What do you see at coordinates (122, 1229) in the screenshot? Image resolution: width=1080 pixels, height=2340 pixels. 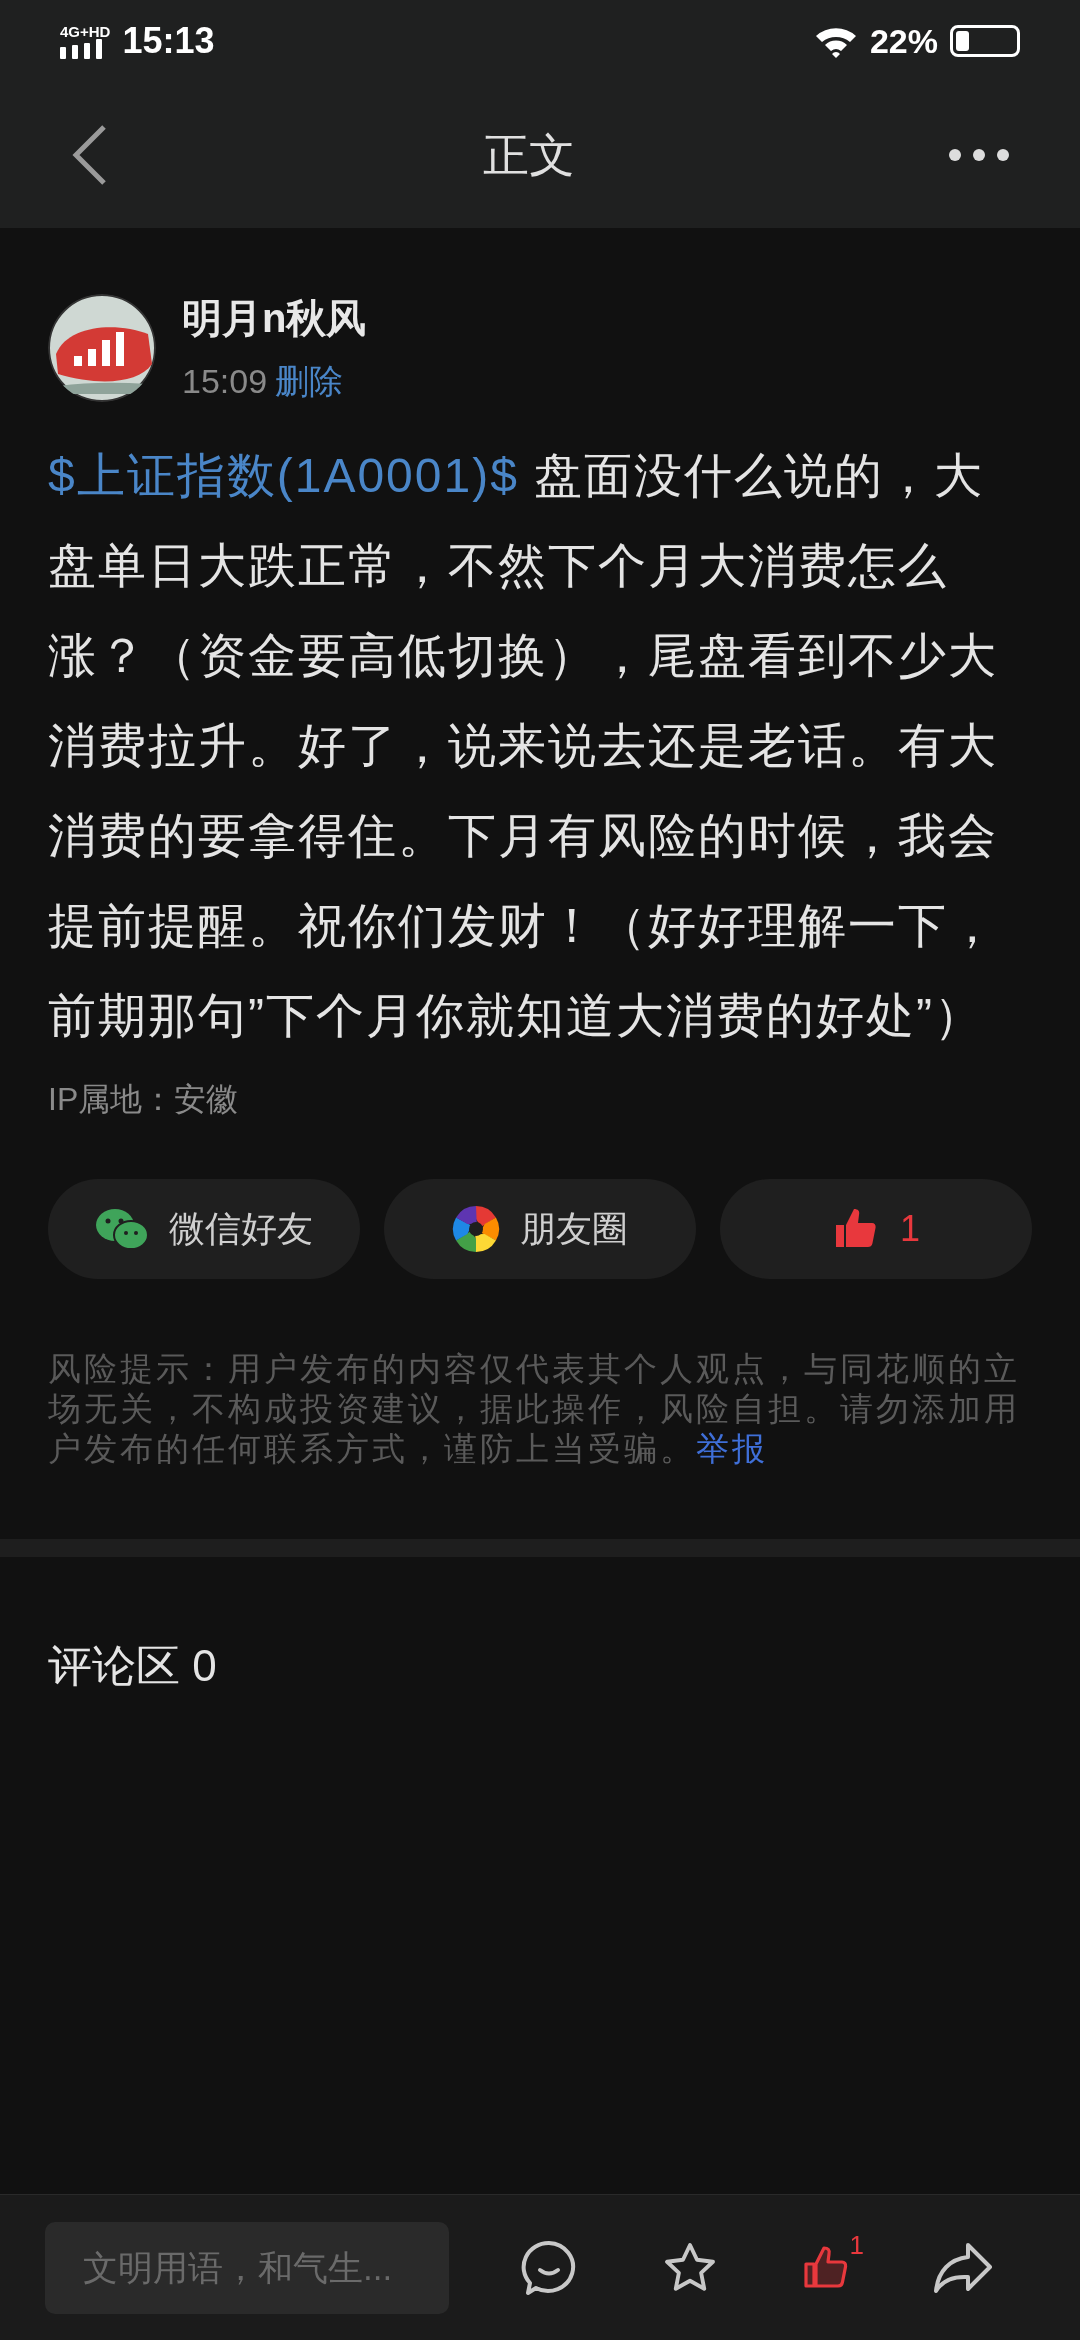 I see `chat-bubbles-icon` at bounding box center [122, 1229].